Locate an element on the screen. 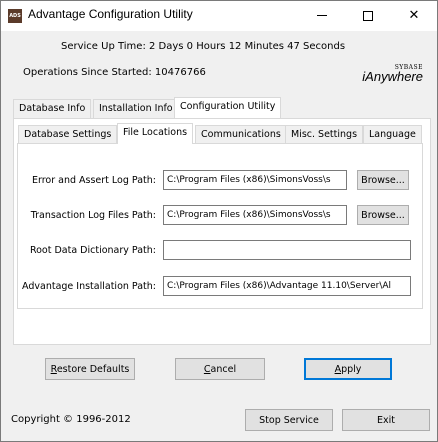  tab-misc-settings: Misc. Settings is located at coordinates (324, 134).